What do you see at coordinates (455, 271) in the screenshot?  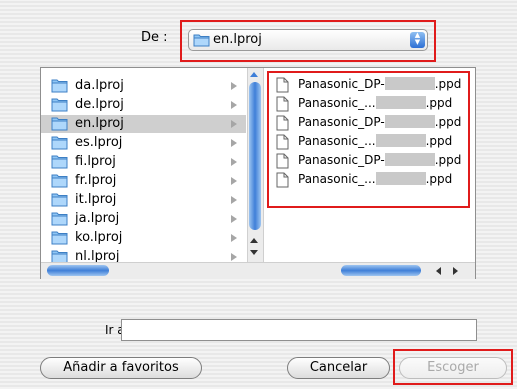 I see `scroll-right-icon` at bounding box center [455, 271].